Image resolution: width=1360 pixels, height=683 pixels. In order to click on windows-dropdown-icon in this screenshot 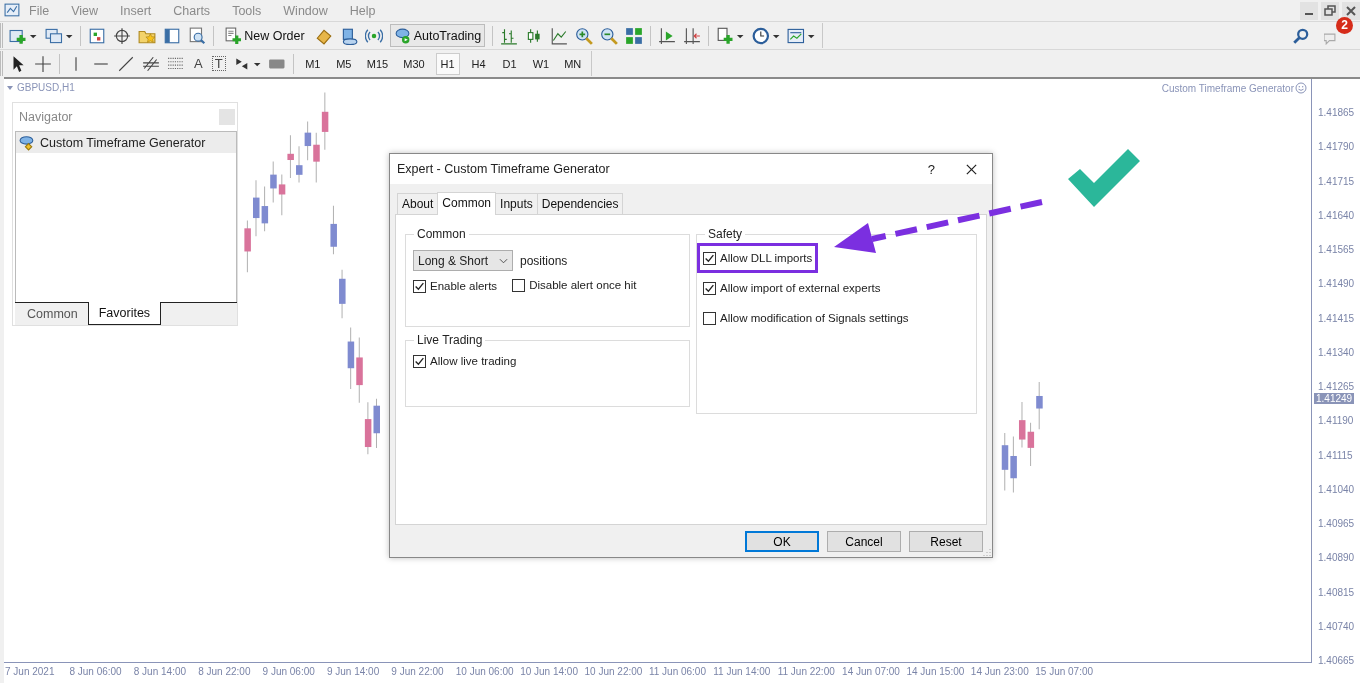, I will do `click(59, 35)`.